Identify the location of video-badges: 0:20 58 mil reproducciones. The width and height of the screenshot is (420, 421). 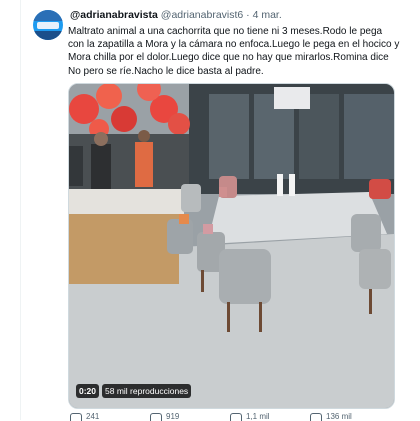
(134, 391).